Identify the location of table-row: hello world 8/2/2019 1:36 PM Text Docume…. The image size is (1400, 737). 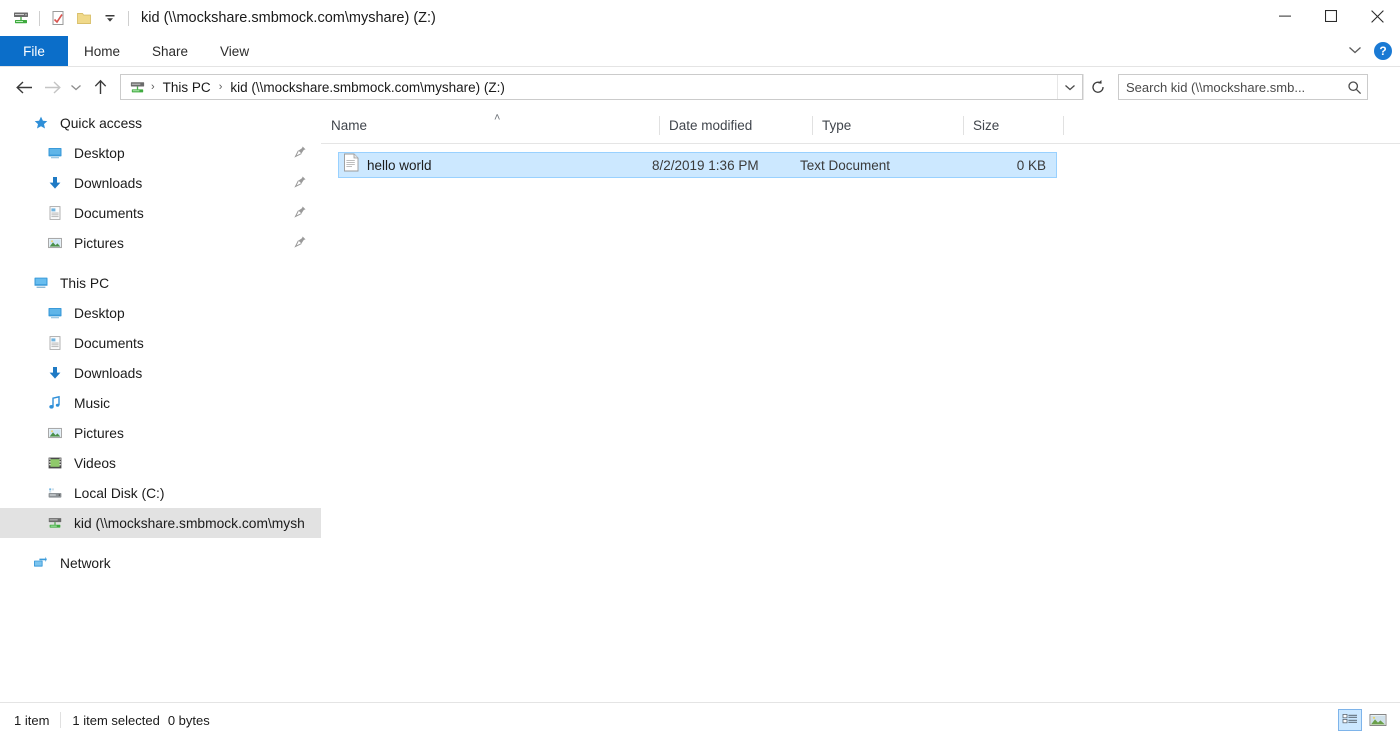
(697, 165).